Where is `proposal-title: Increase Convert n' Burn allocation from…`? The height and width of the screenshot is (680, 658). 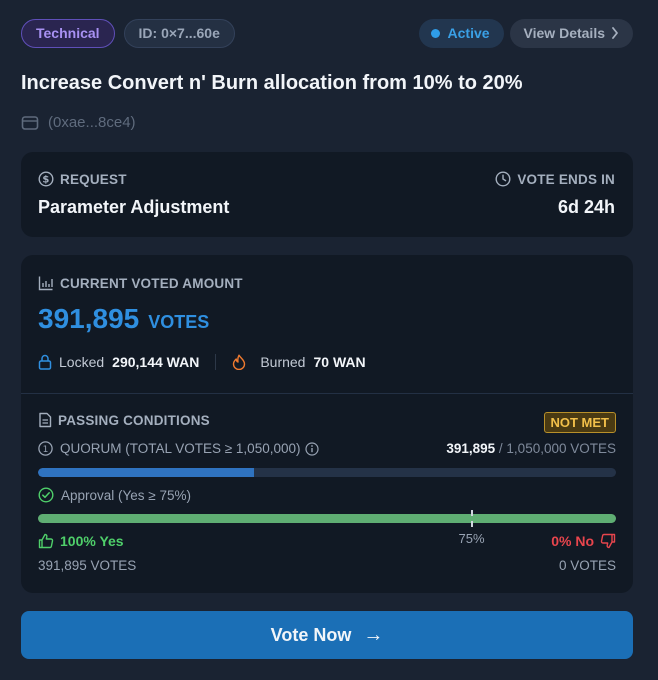
proposal-title: Increase Convert n' Burn allocation from… is located at coordinates (272, 83).